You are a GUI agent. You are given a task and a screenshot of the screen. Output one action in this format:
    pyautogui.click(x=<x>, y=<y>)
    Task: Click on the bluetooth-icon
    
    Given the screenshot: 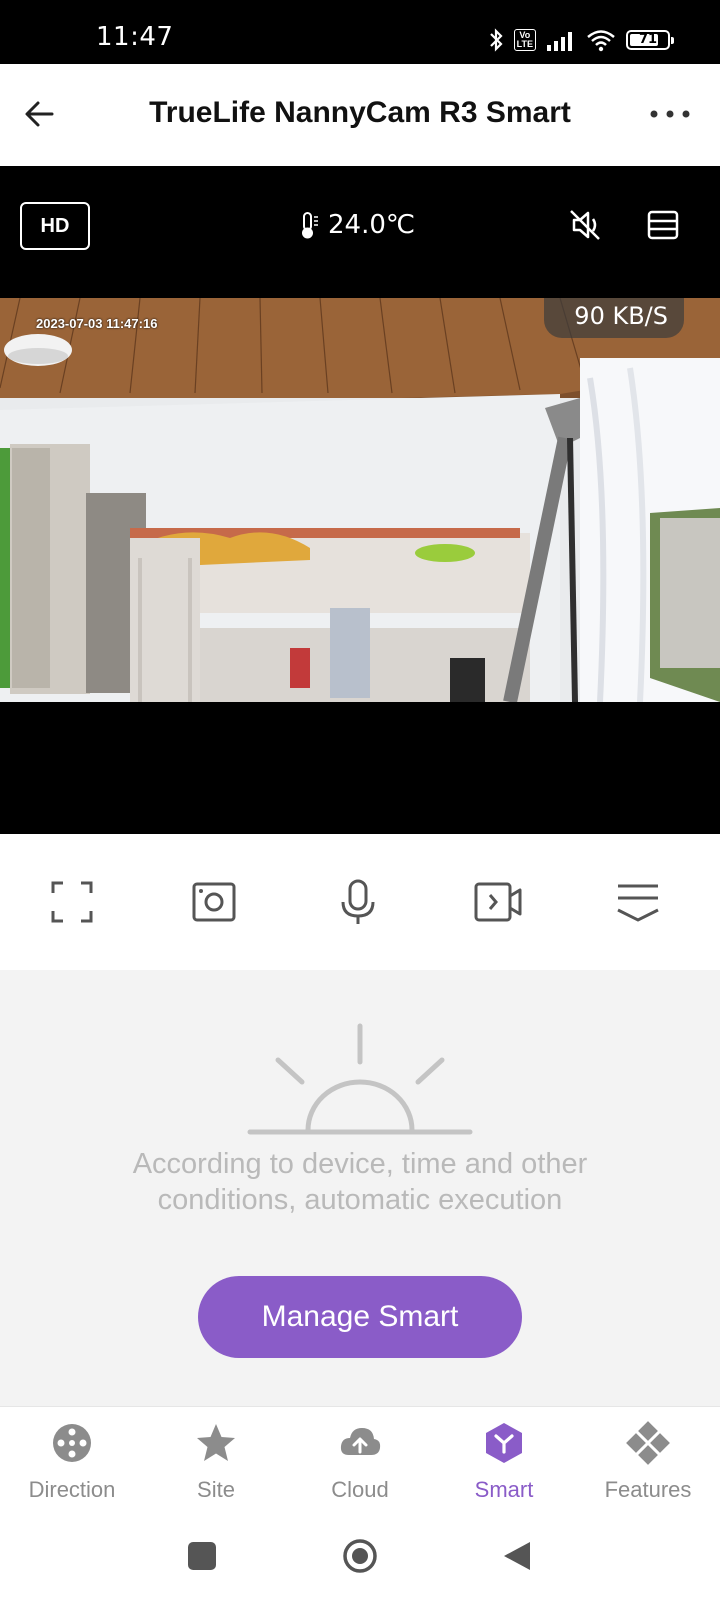 What is the action you would take?
    pyautogui.click(x=496, y=40)
    